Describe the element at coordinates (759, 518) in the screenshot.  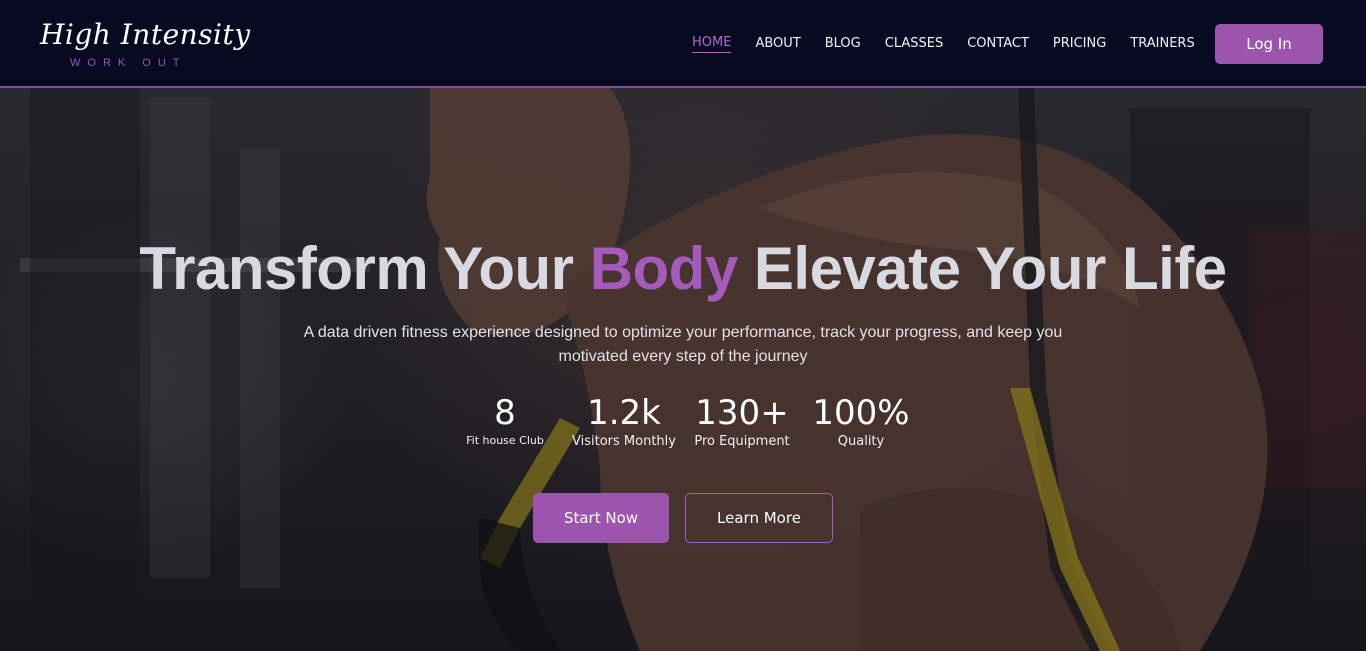
I see `learn-more-button: Learn More` at that location.